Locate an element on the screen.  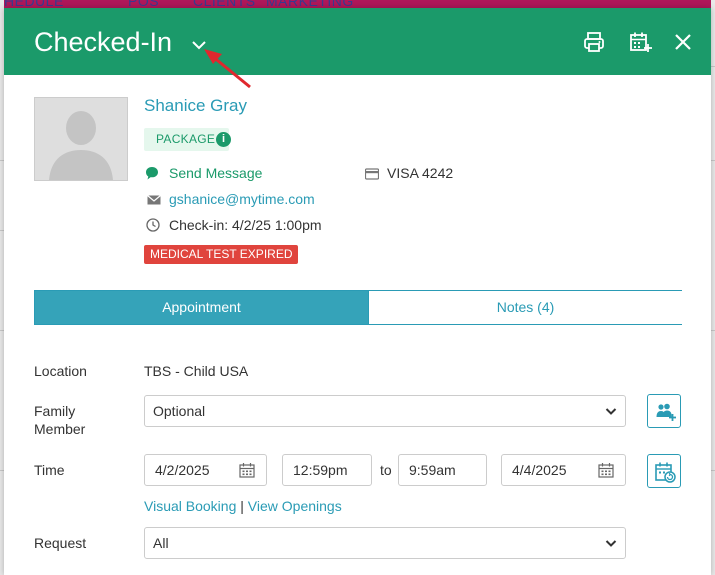
info-icon: i is located at coordinates (223, 139).